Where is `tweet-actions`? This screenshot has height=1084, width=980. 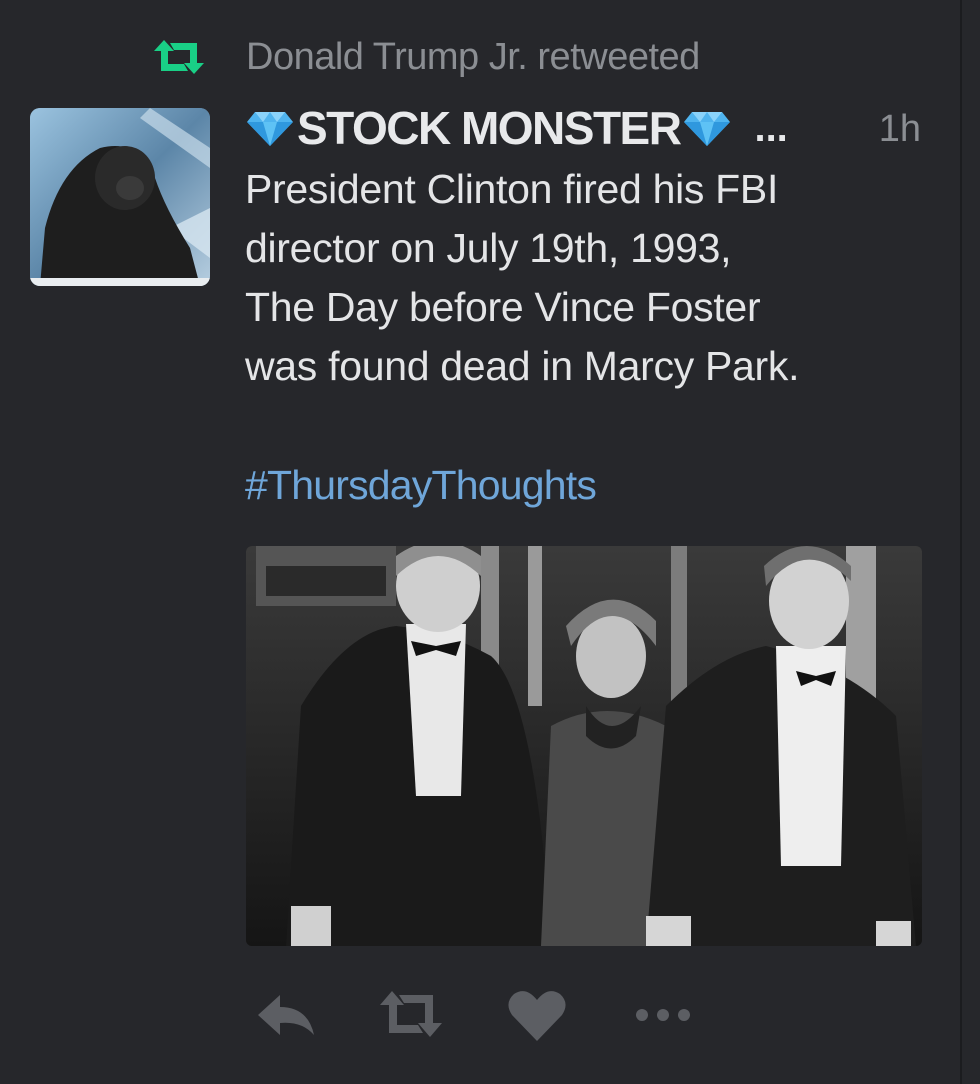
tweet-actions is located at coordinates (502, 1015).